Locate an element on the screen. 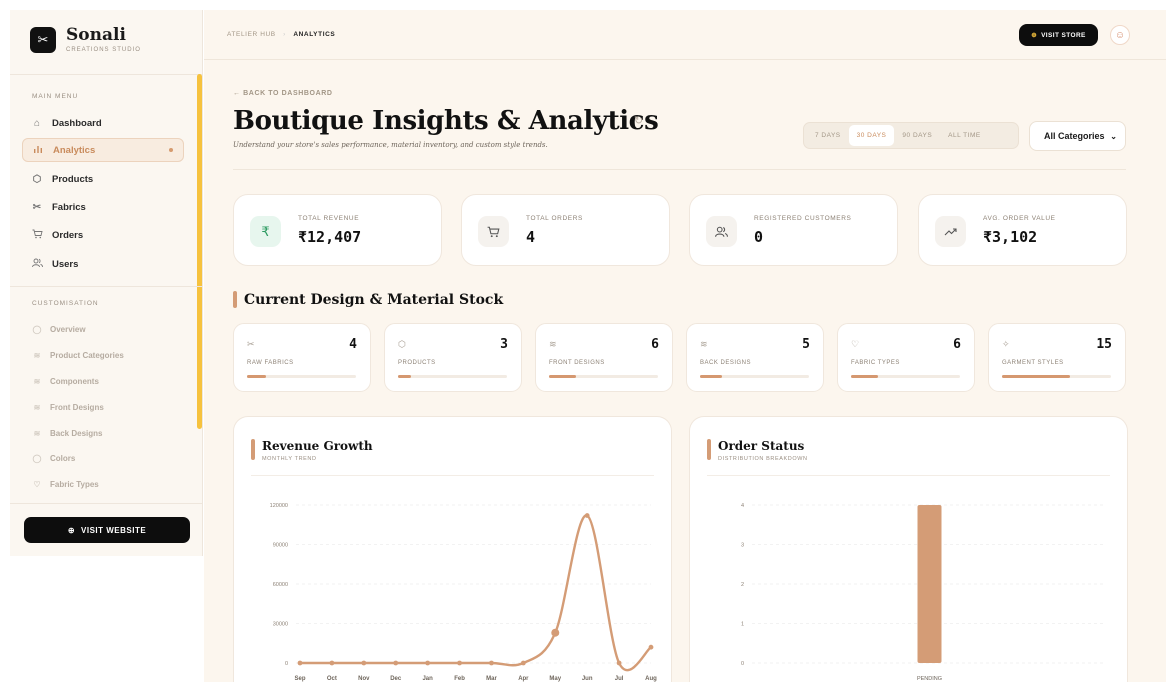  visit-website-button: ⊕ VISIT WEBSITE is located at coordinates (107, 530).